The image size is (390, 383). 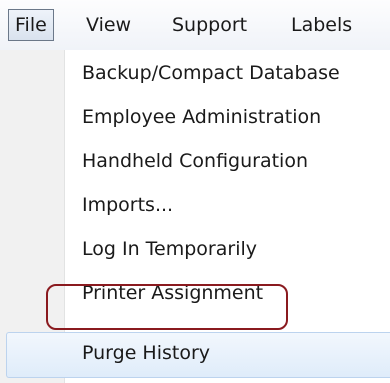 I want to click on menu-item-handheld-configuration: Handheld Configuration, so click(x=195, y=161).